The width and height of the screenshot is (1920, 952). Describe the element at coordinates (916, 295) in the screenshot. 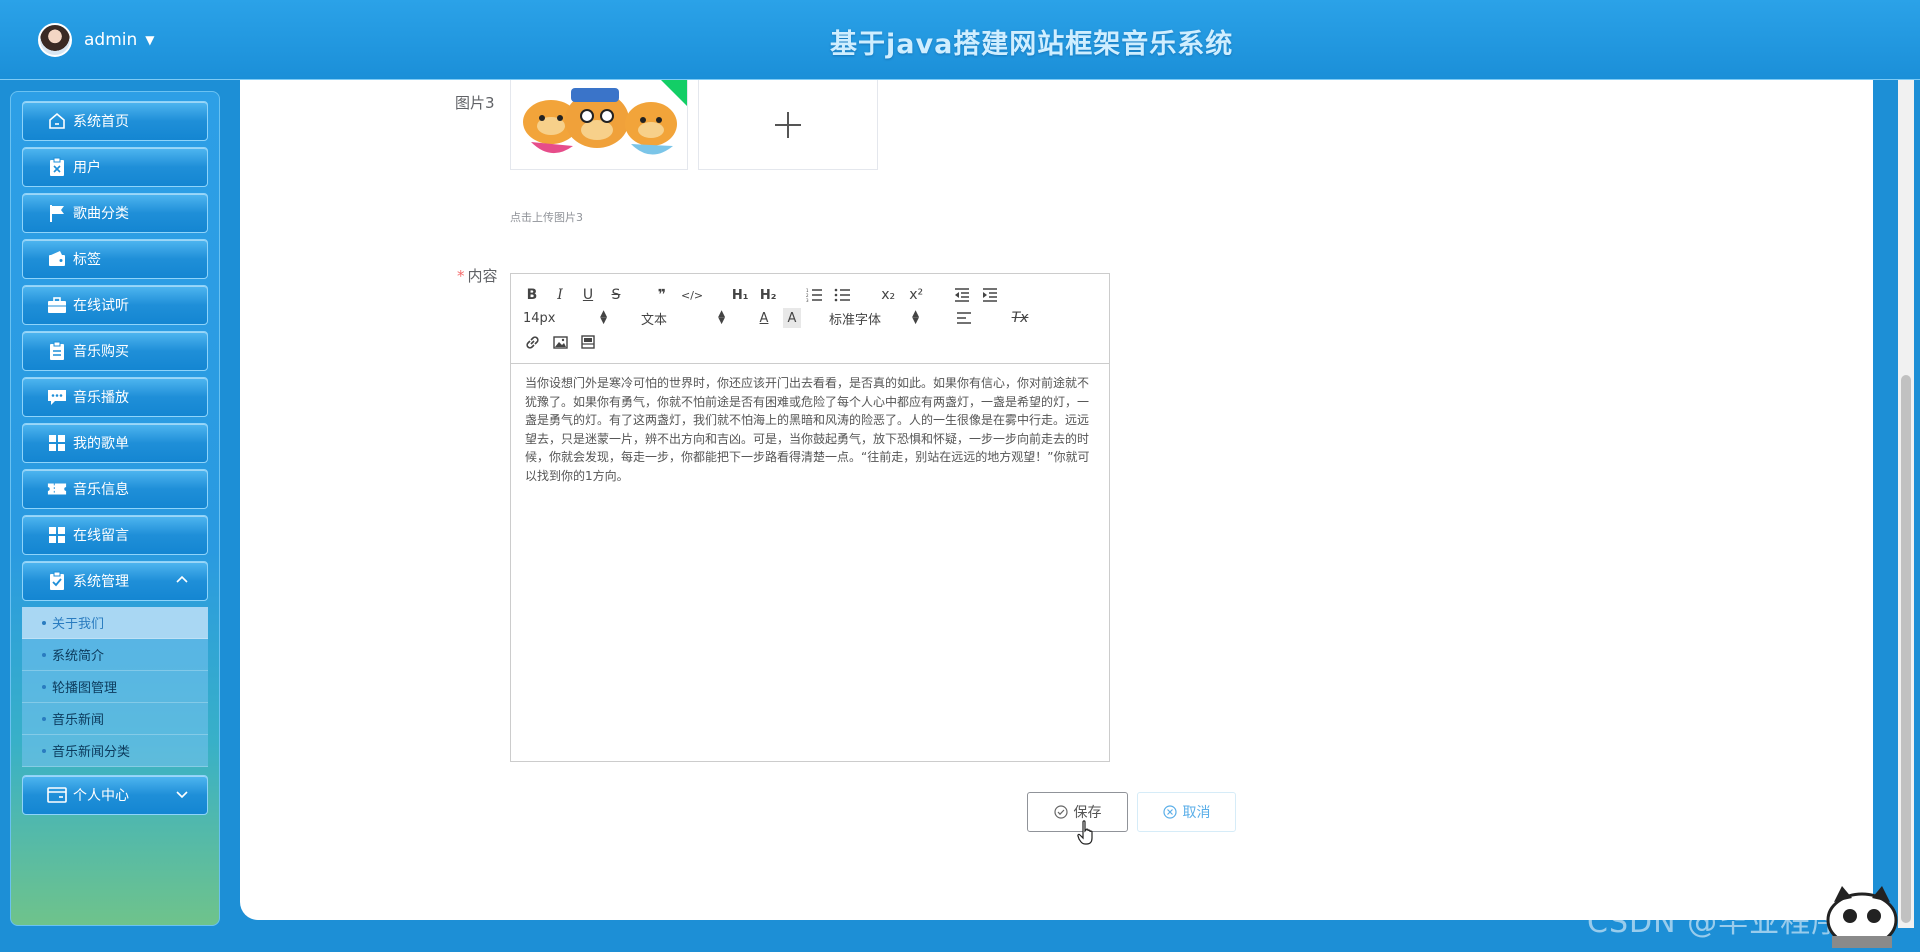

I see `superscript-icon: x²` at that location.